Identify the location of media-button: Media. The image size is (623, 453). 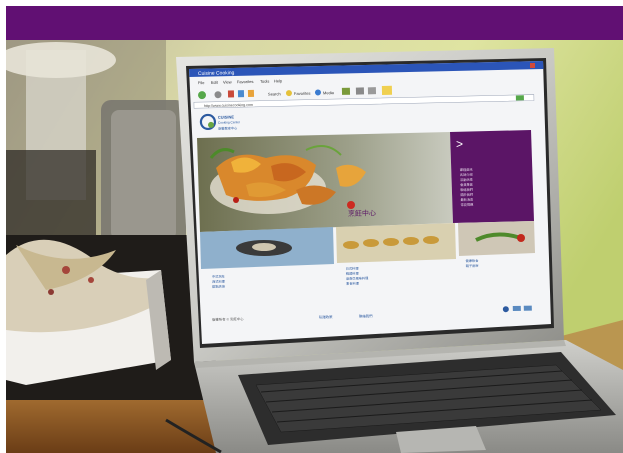
(329, 92).